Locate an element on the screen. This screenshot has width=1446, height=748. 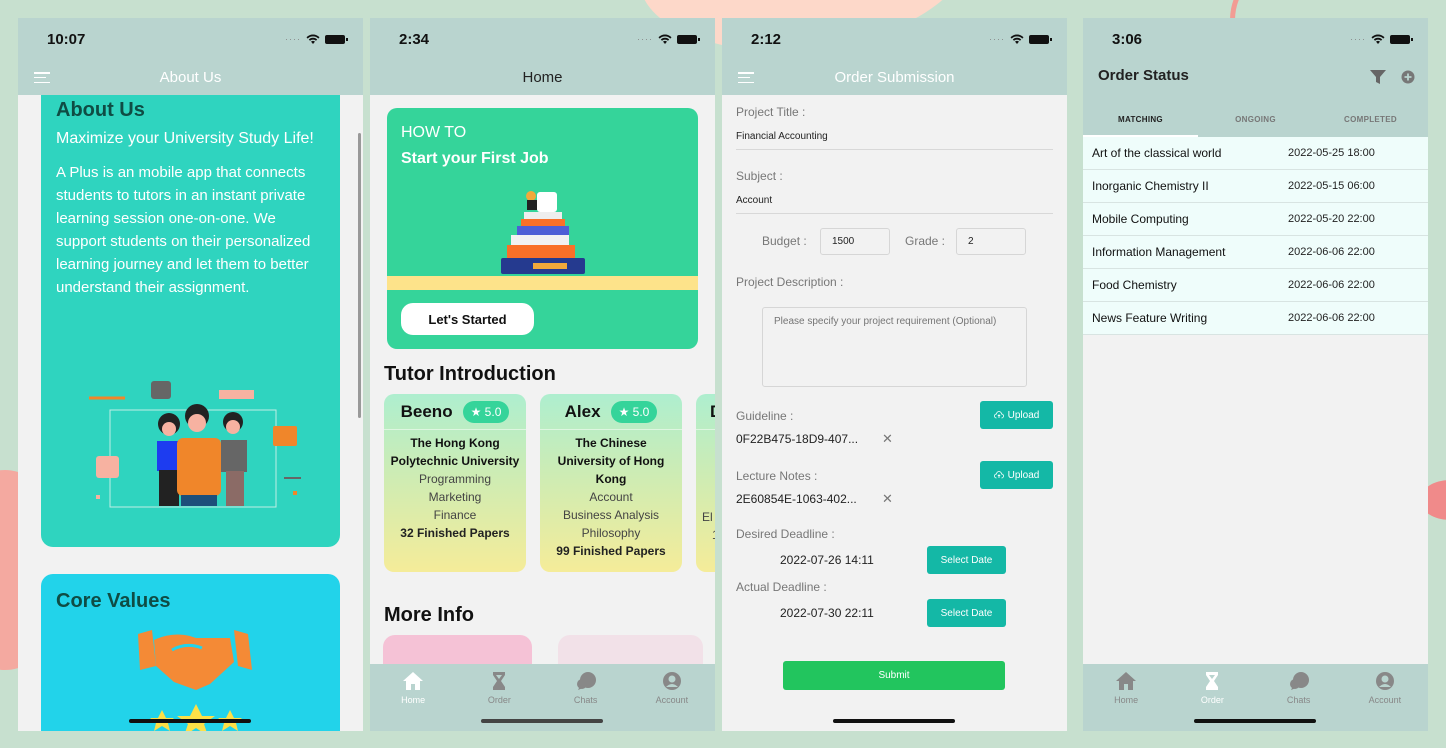
team-illustration is located at coordinates (195, 444).